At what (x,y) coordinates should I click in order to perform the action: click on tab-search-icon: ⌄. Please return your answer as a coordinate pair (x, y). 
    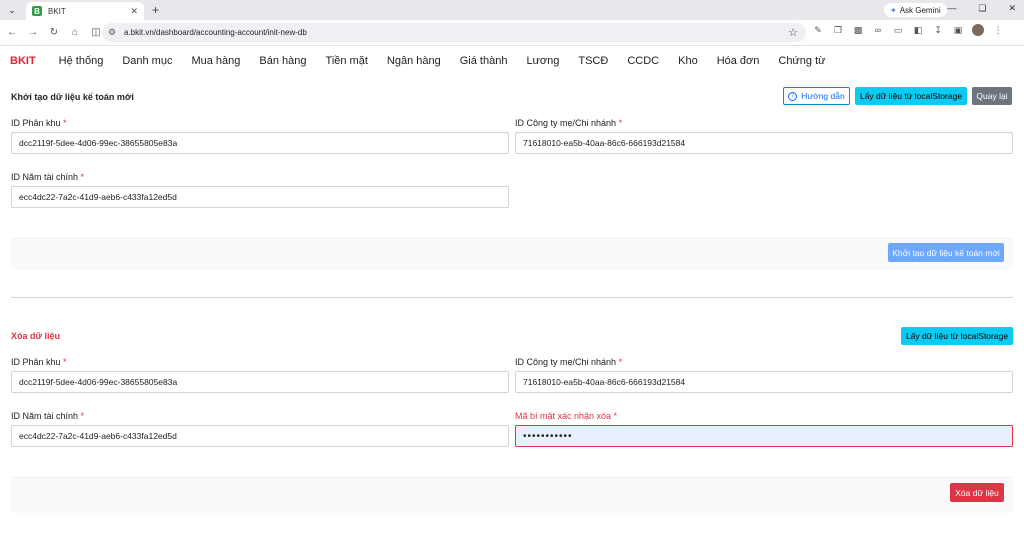
    Looking at the image, I should click on (12, 10).